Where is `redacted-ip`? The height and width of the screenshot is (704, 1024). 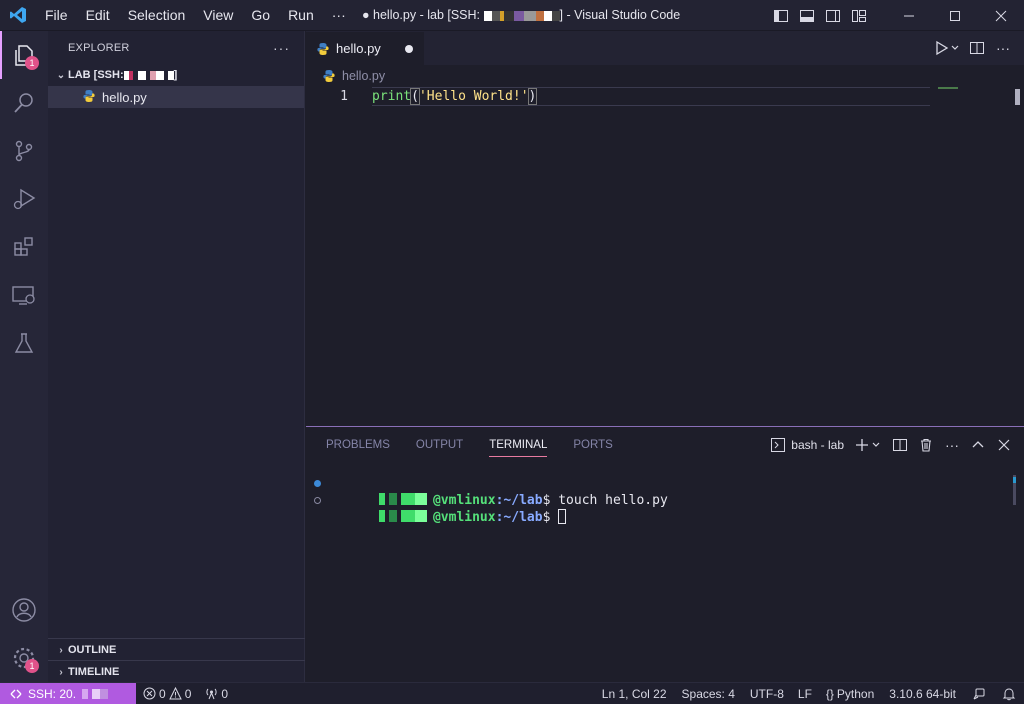 redacted-ip is located at coordinates (95, 693).